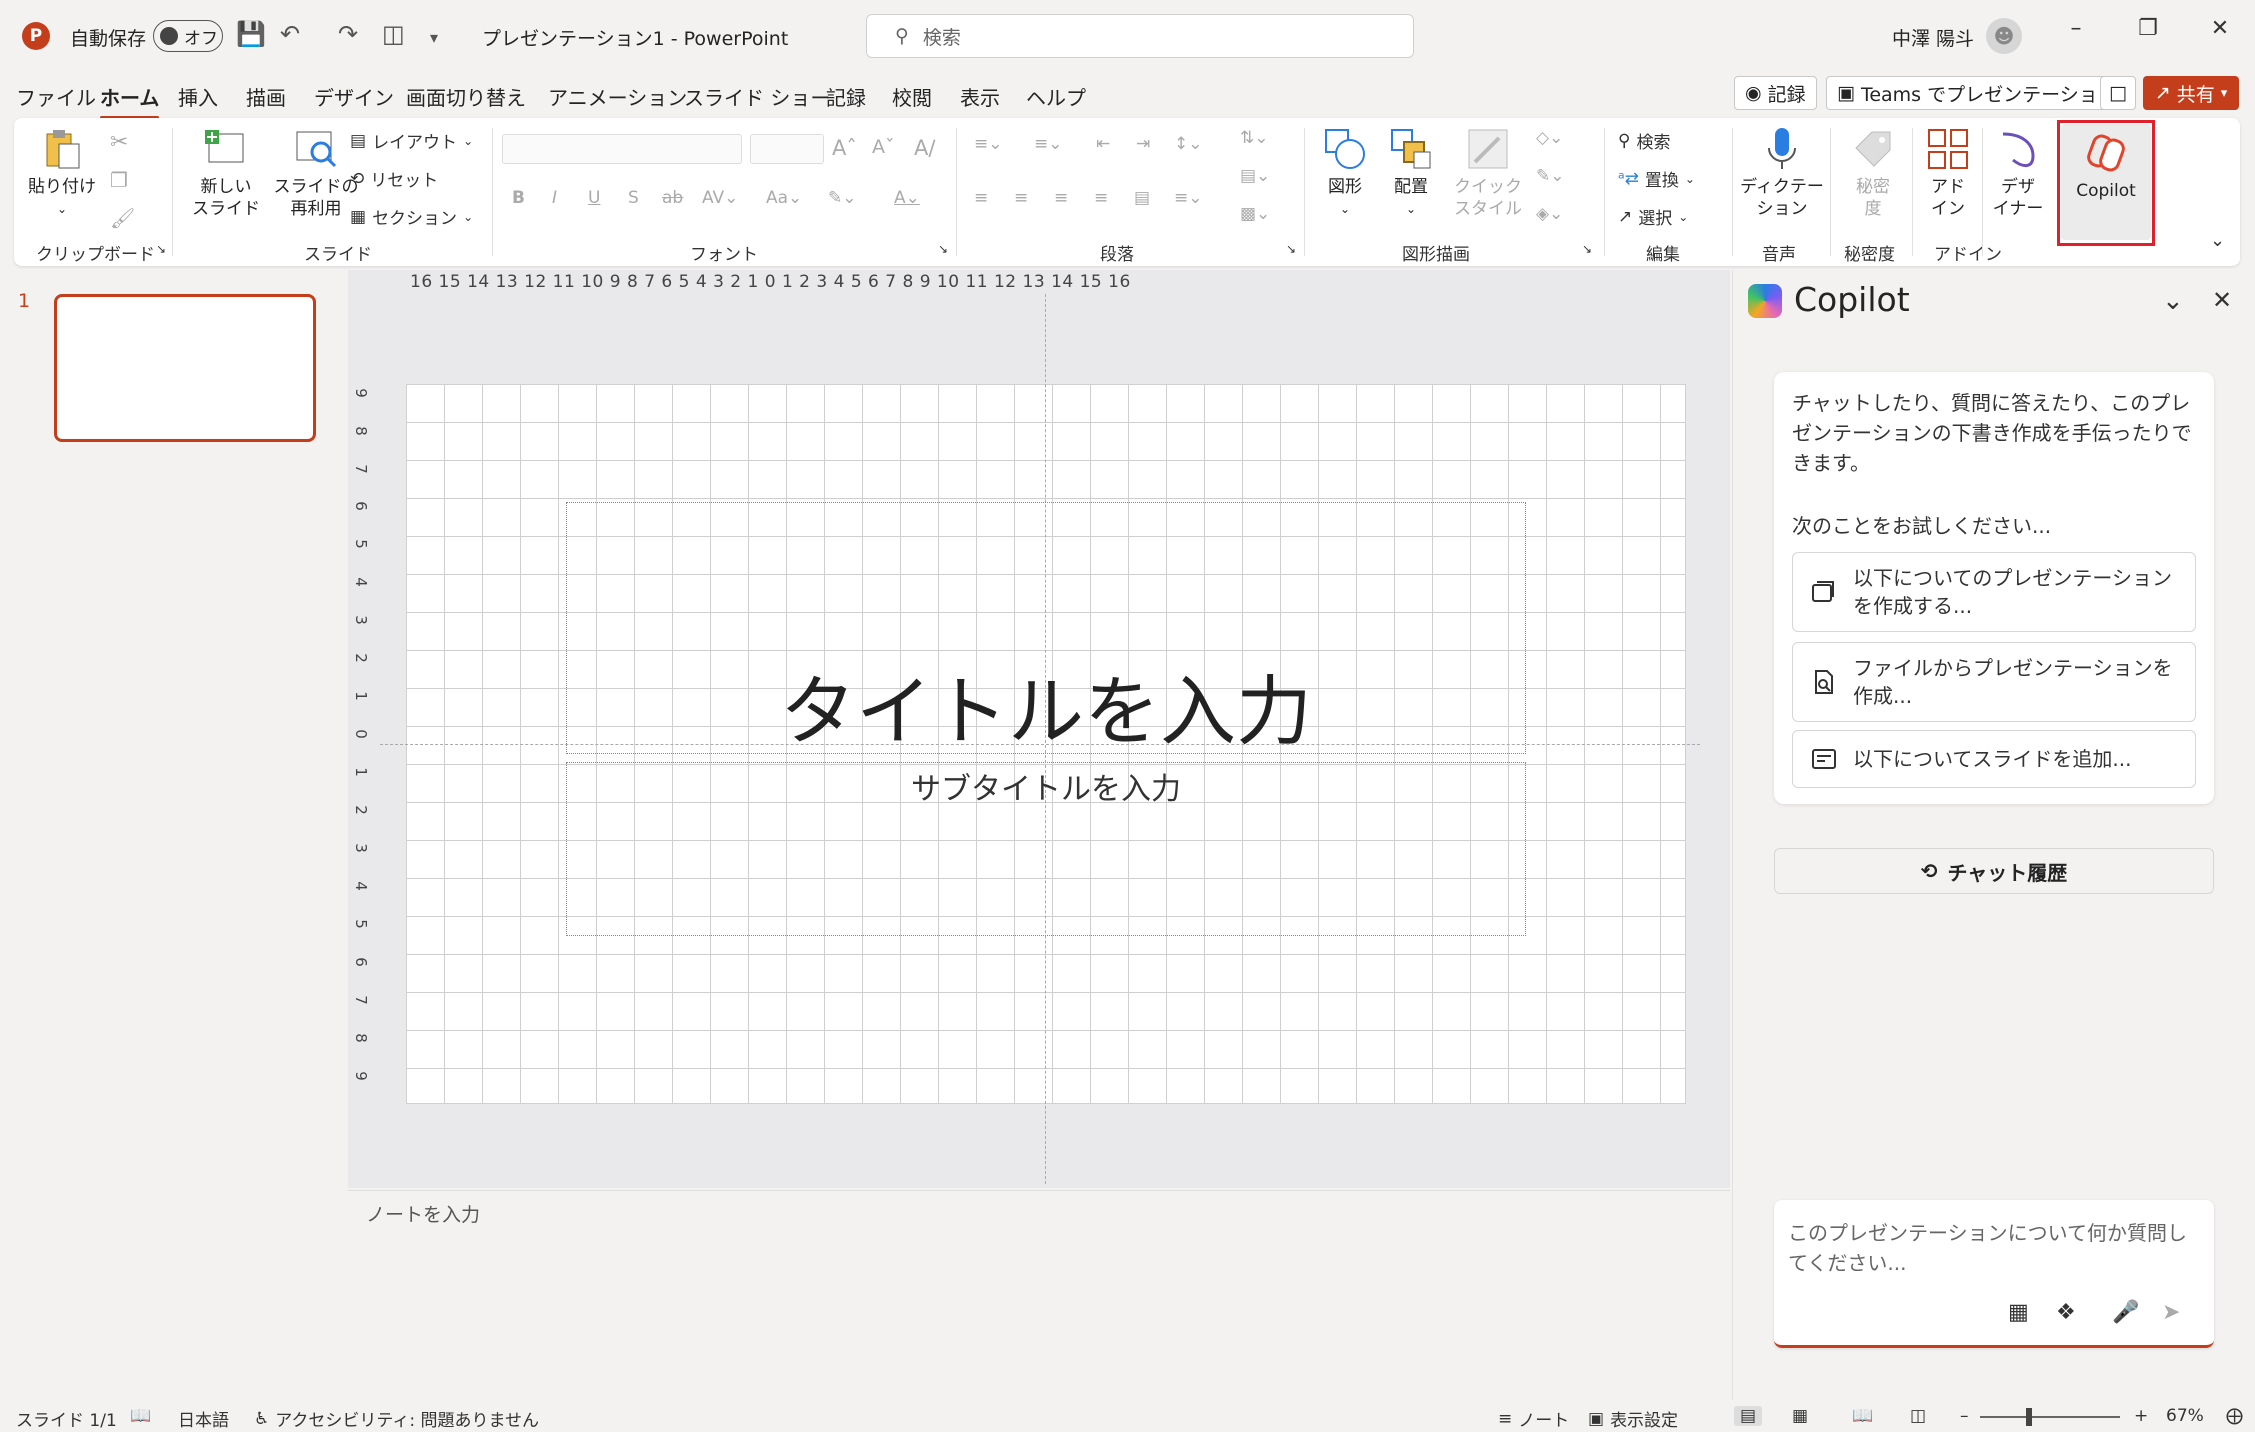  I want to click on section-button: ▦ セクション ⌄, so click(411, 217).